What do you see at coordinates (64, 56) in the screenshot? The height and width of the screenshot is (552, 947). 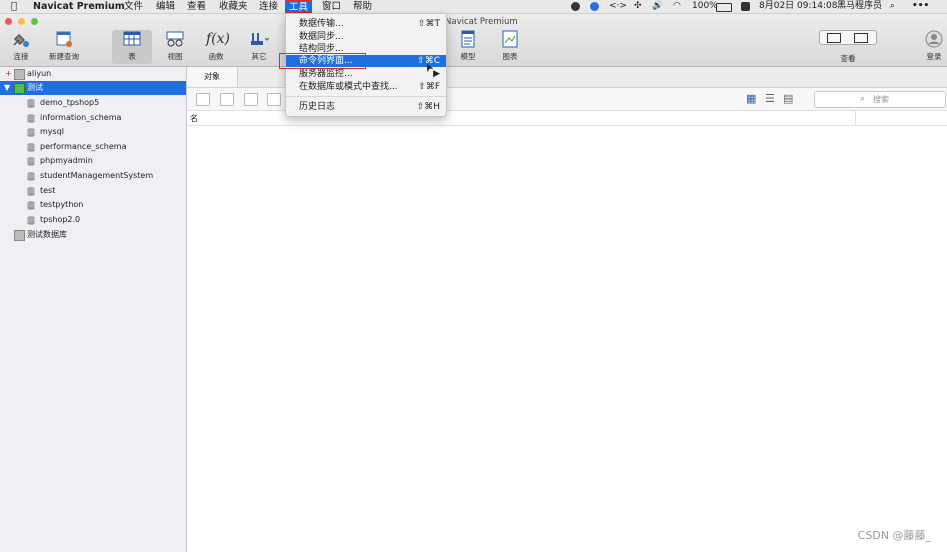 I see `new-query-label: 新建查询` at bounding box center [64, 56].